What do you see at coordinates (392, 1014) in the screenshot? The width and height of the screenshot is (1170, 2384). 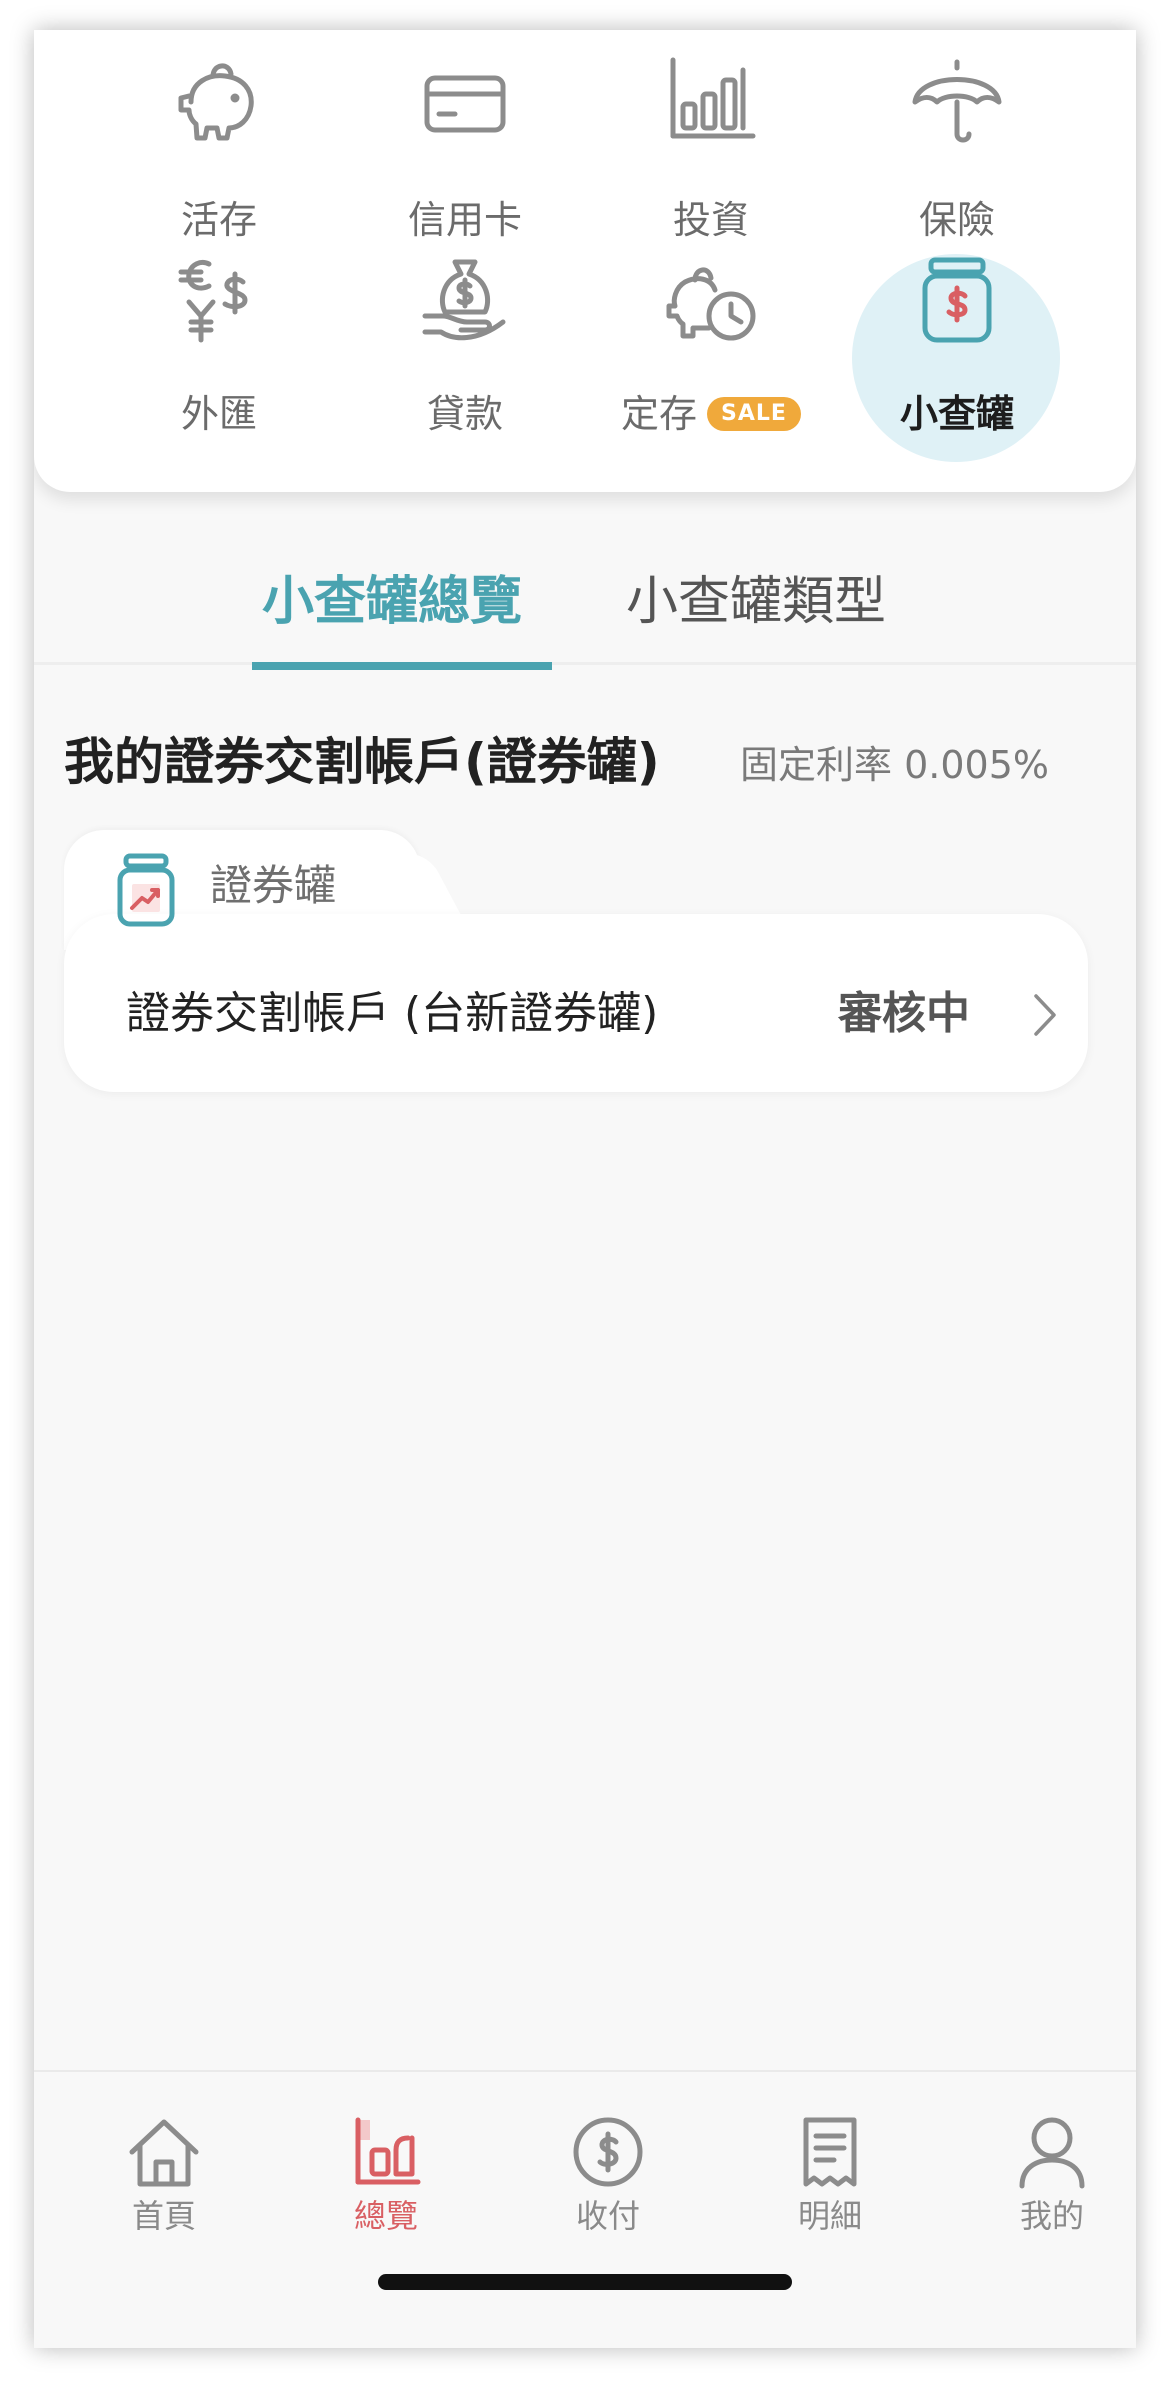 I see `account-name: 證券交割帳戶 (台新證券罐)` at bounding box center [392, 1014].